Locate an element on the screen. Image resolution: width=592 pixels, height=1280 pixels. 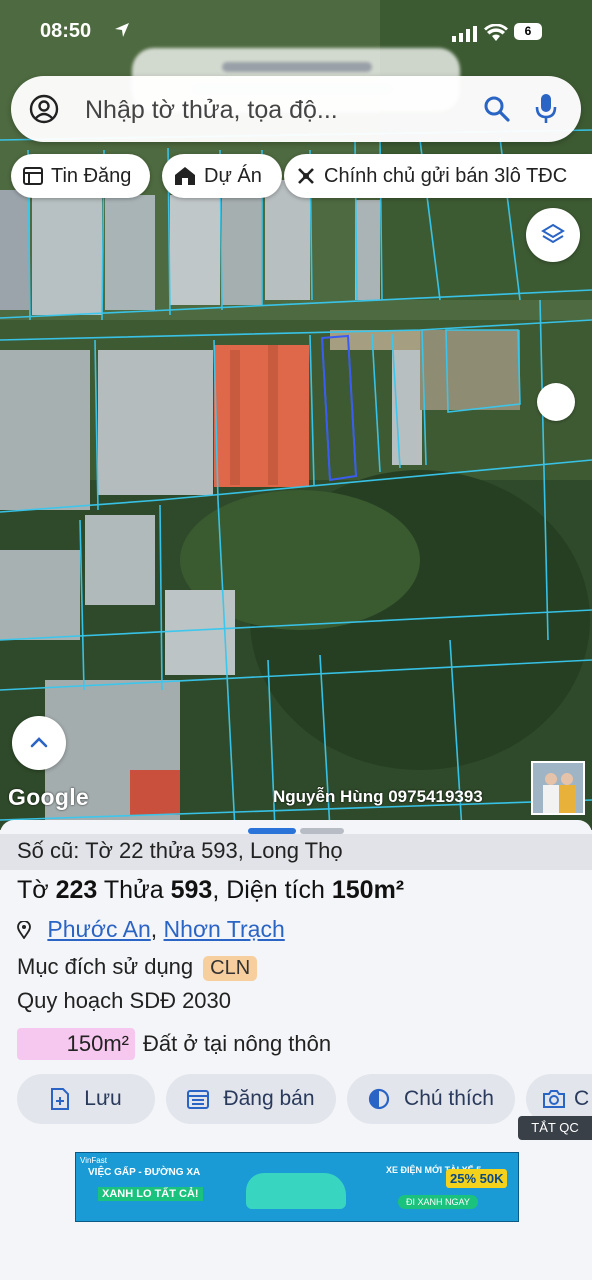
action-buttons: Lưu Đăng bán Chú thích C is located at coordinates (296, 1100).